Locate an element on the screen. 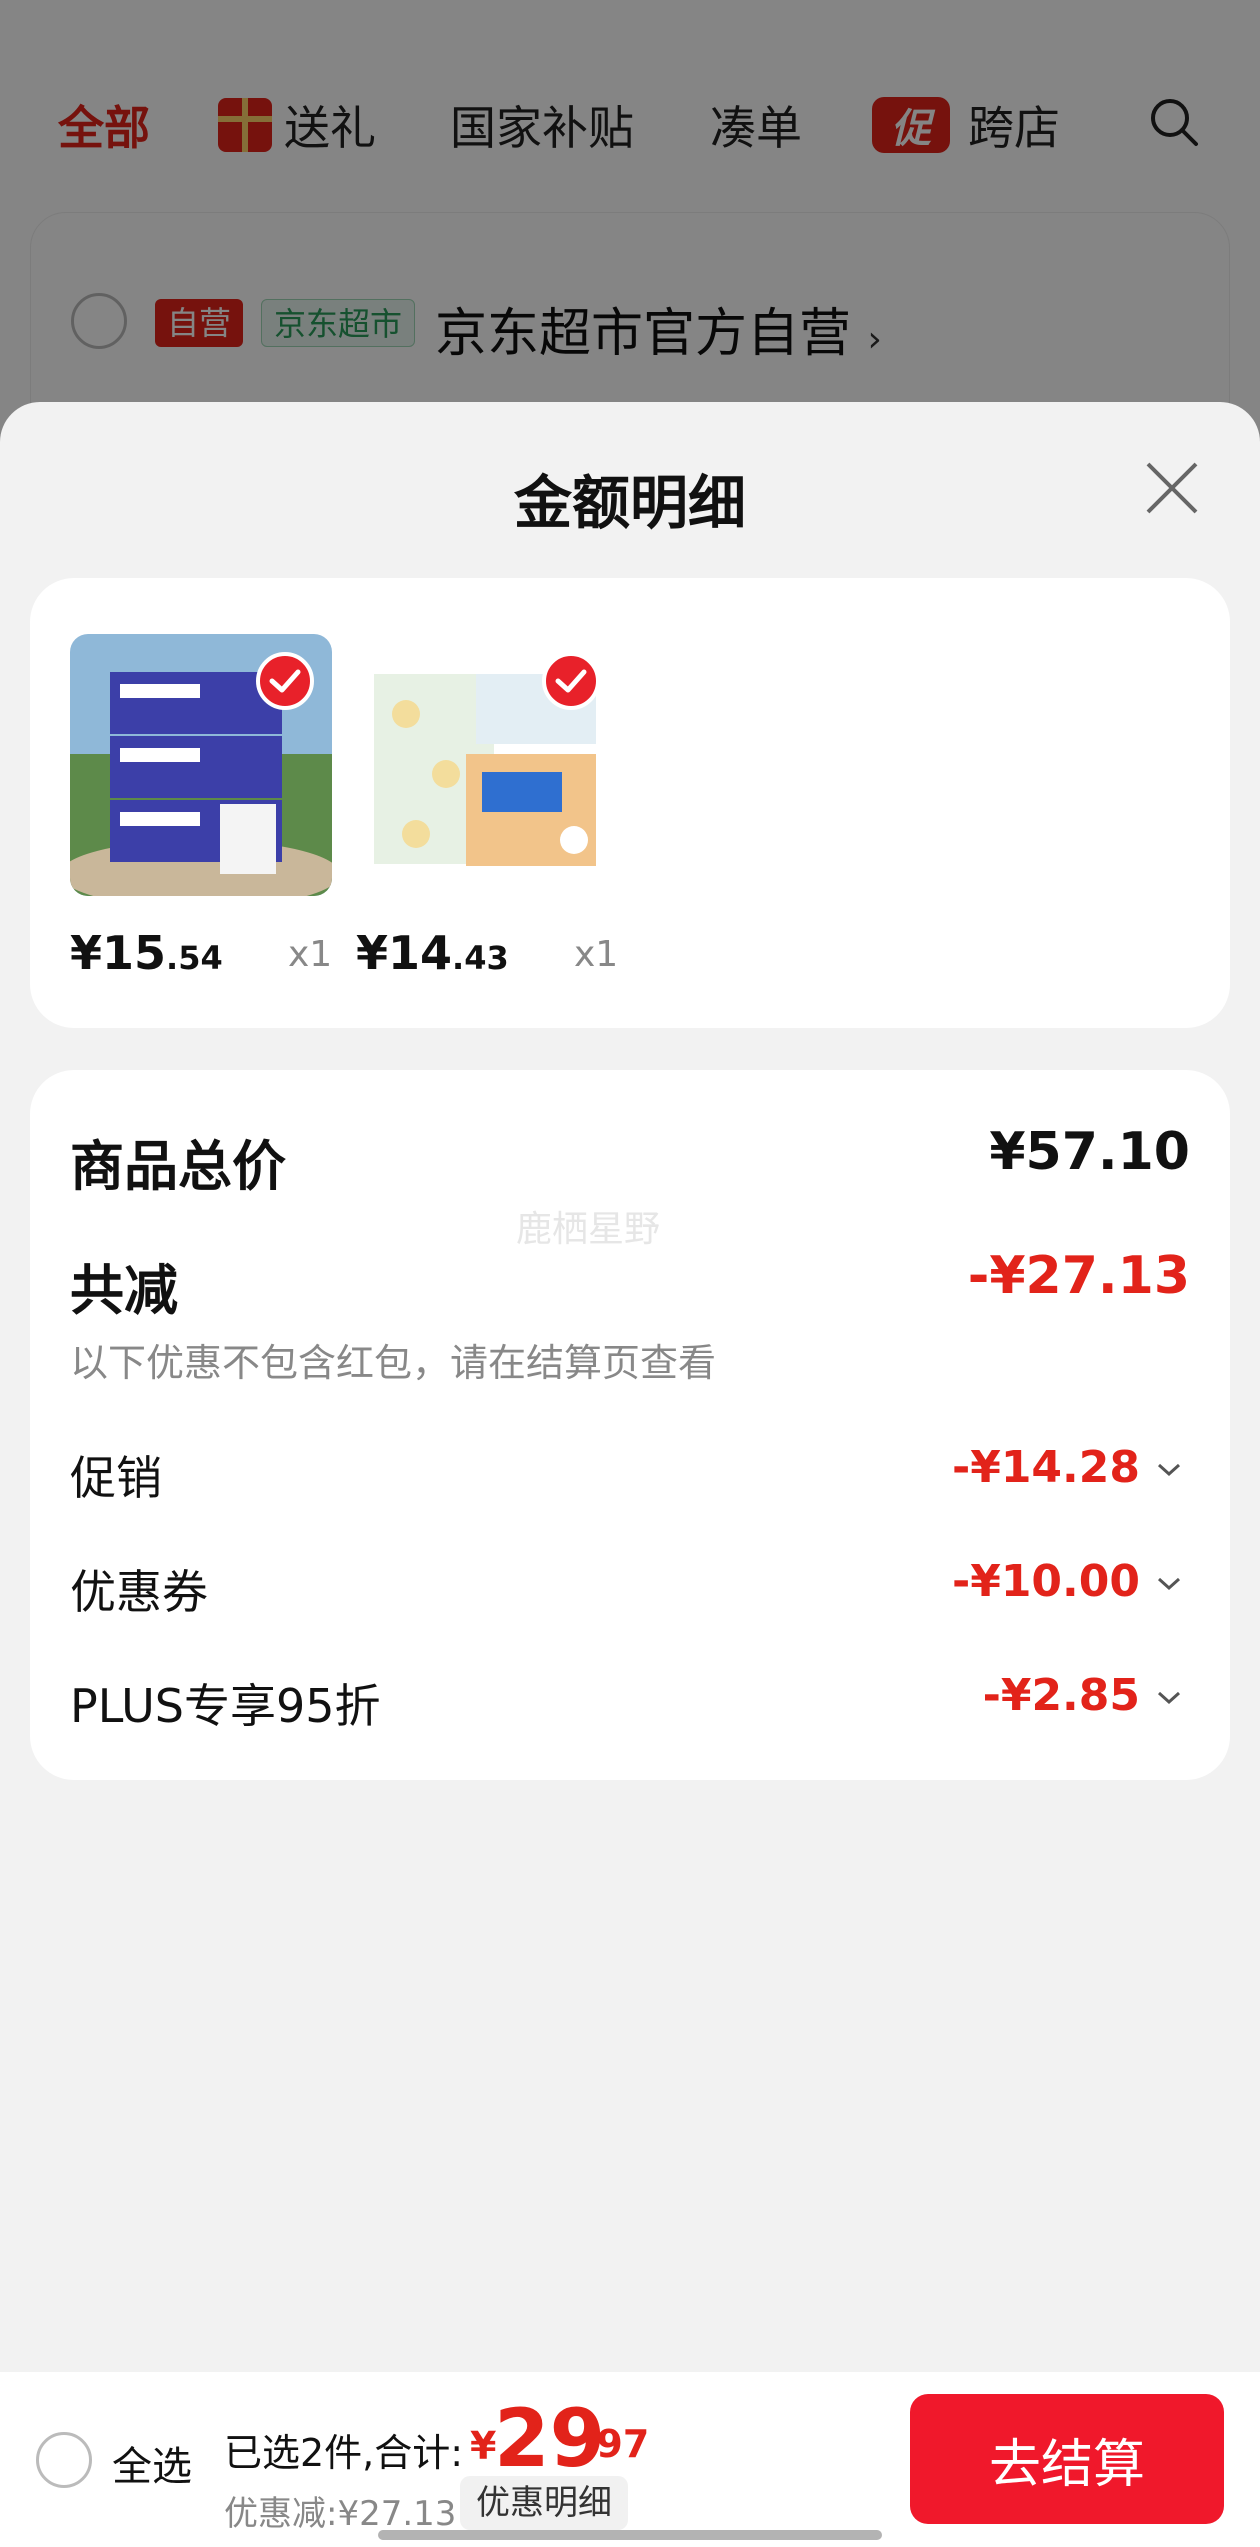 The height and width of the screenshot is (2547, 1260). promotion-row: 促销 -¥14.28 is located at coordinates (630, 1473).